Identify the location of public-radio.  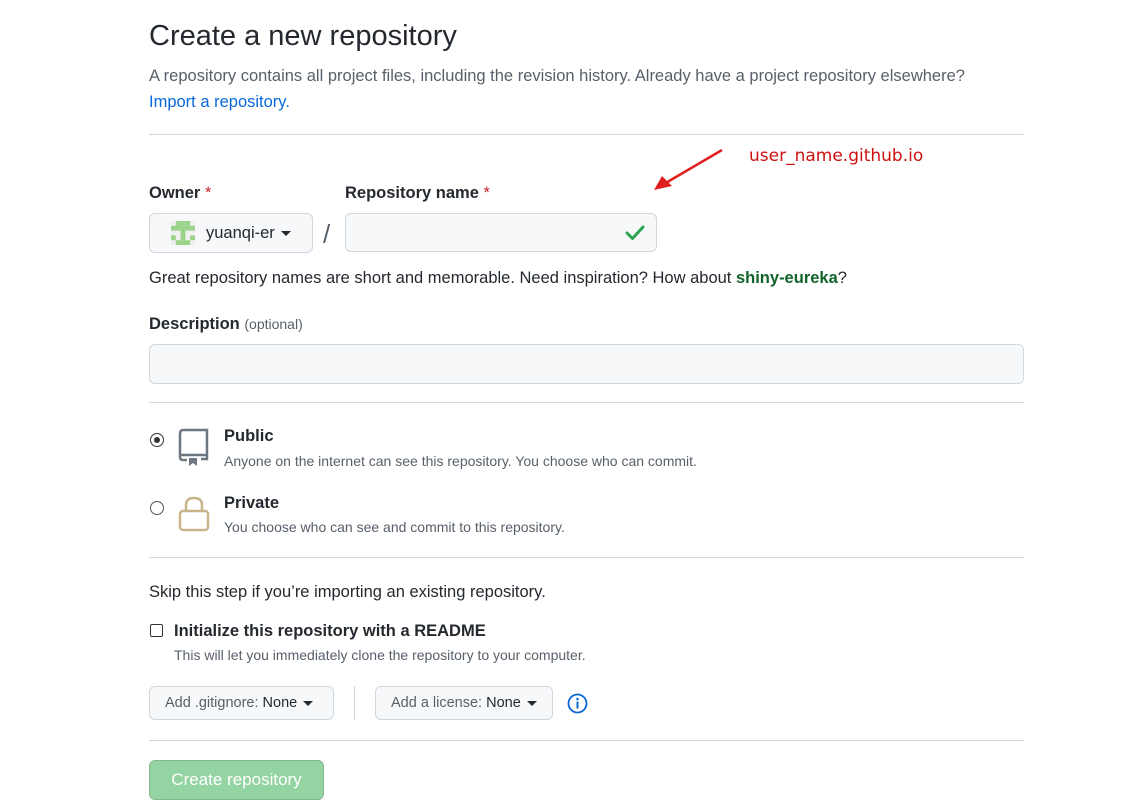
(157, 440).